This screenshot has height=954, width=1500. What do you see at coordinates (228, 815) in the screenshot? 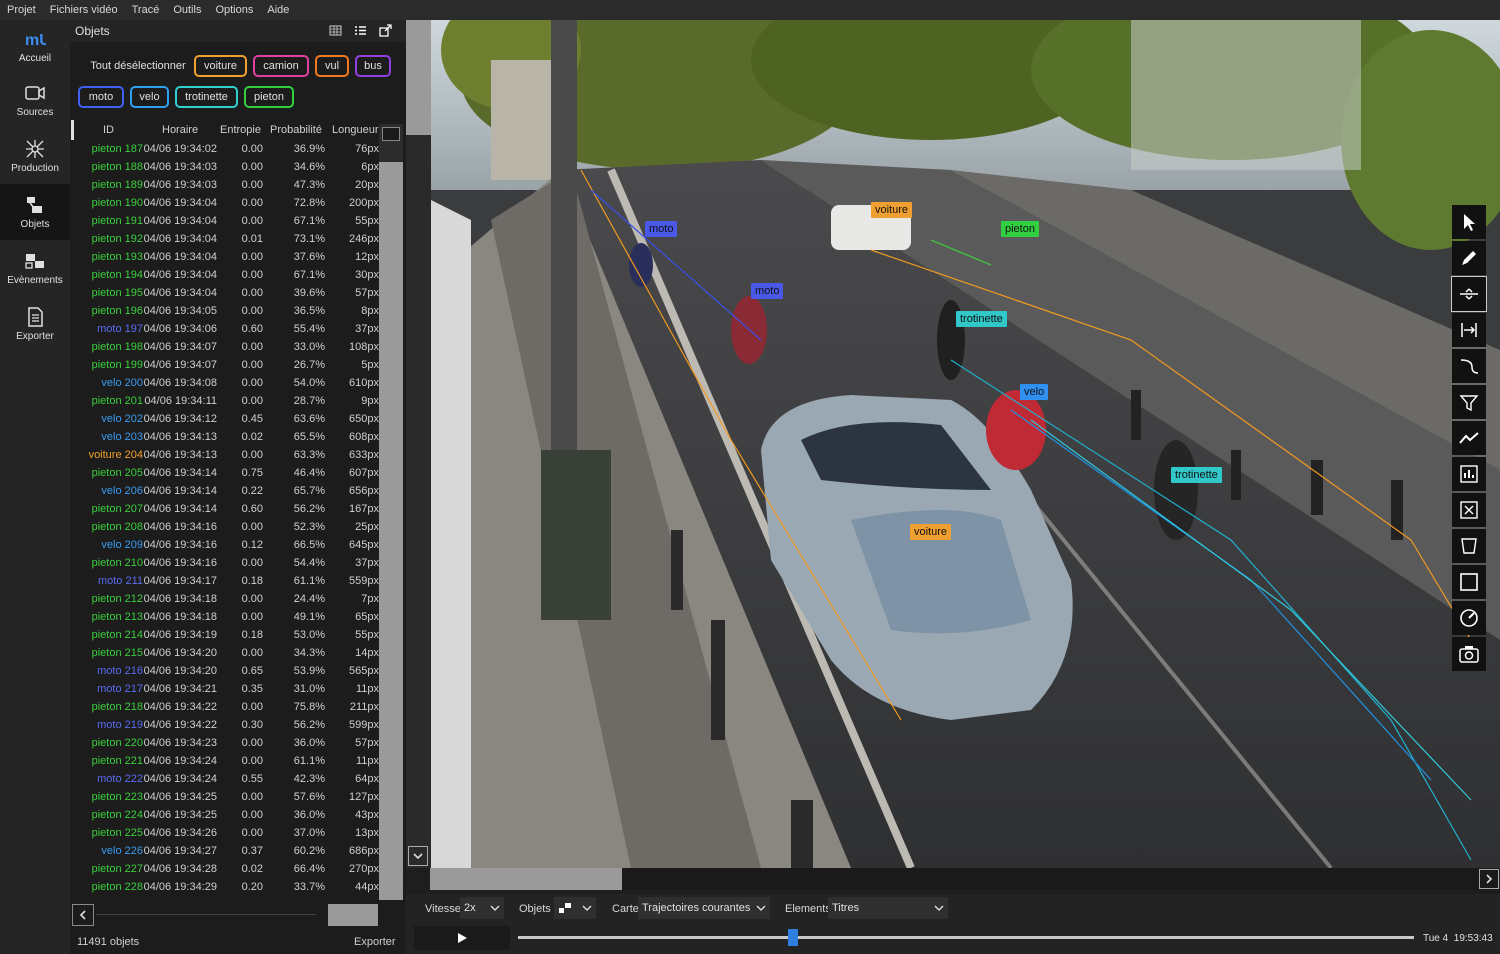
I see `table-row: pieton 224 04/06 19:34:25 0.00 36.0% 43px` at bounding box center [228, 815].